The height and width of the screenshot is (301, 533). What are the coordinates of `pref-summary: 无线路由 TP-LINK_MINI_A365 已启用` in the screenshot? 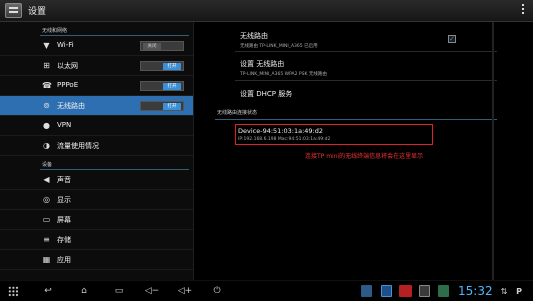 It's located at (279, 46).